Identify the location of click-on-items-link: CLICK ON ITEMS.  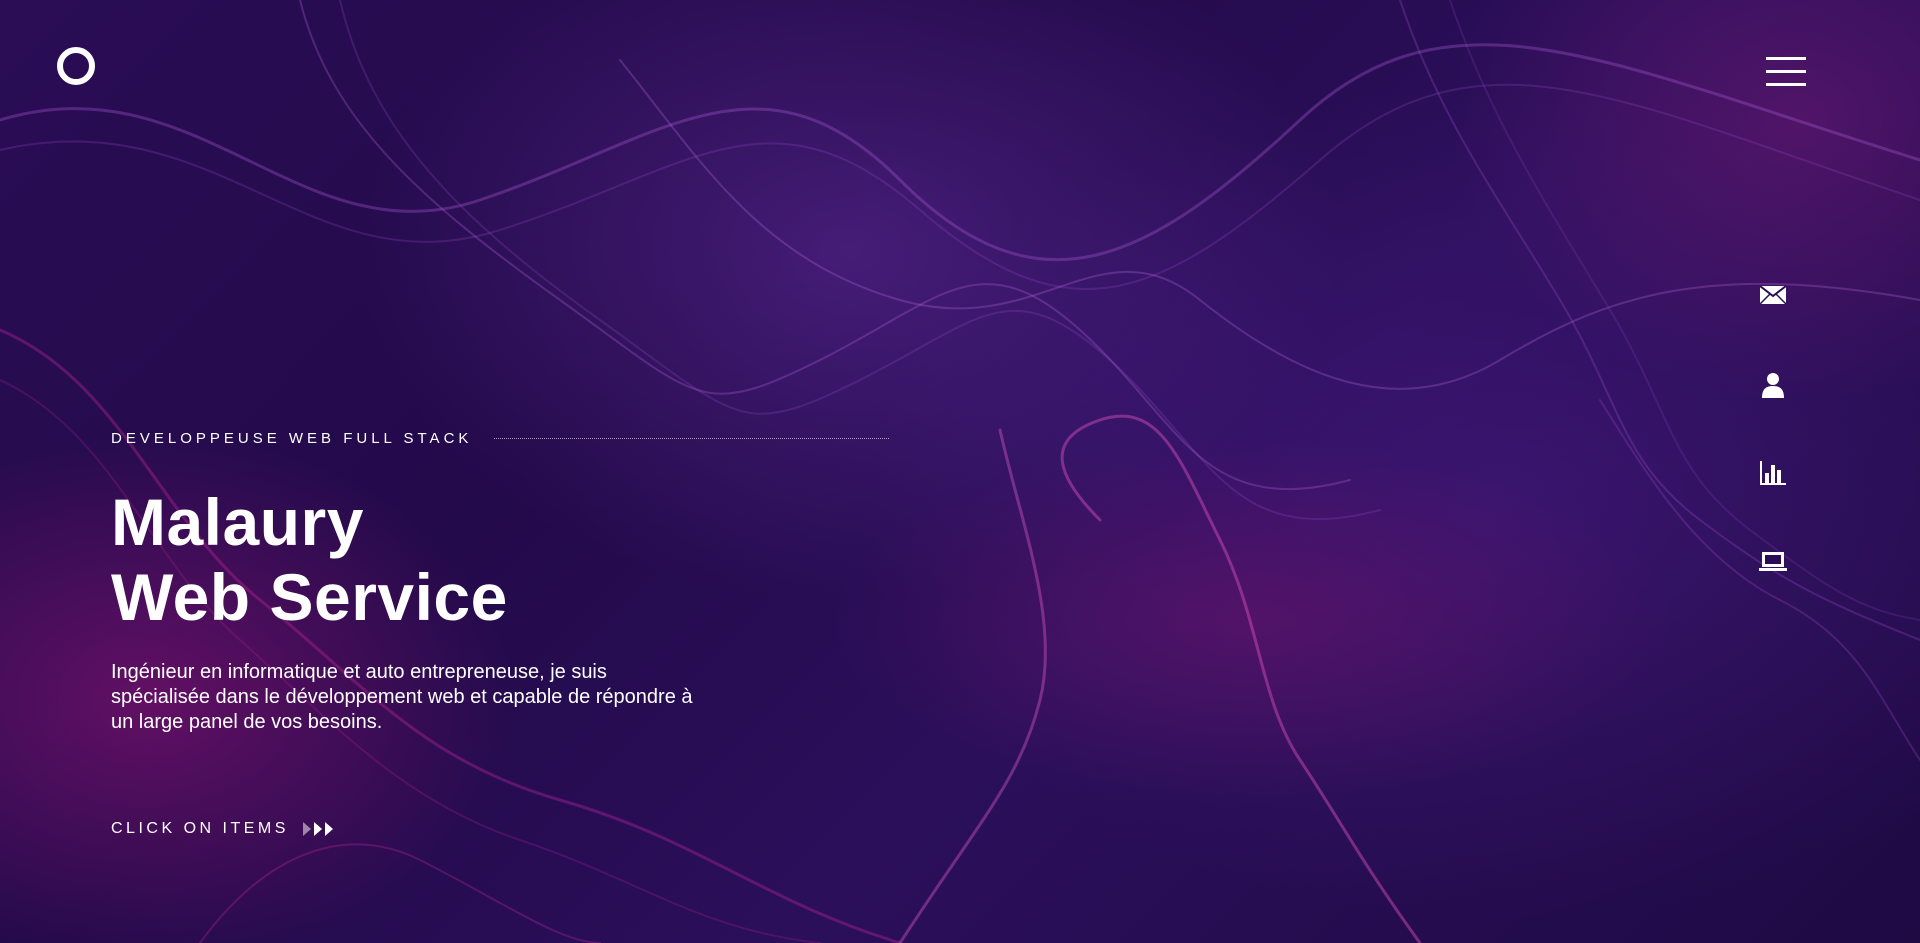
(223, 829).